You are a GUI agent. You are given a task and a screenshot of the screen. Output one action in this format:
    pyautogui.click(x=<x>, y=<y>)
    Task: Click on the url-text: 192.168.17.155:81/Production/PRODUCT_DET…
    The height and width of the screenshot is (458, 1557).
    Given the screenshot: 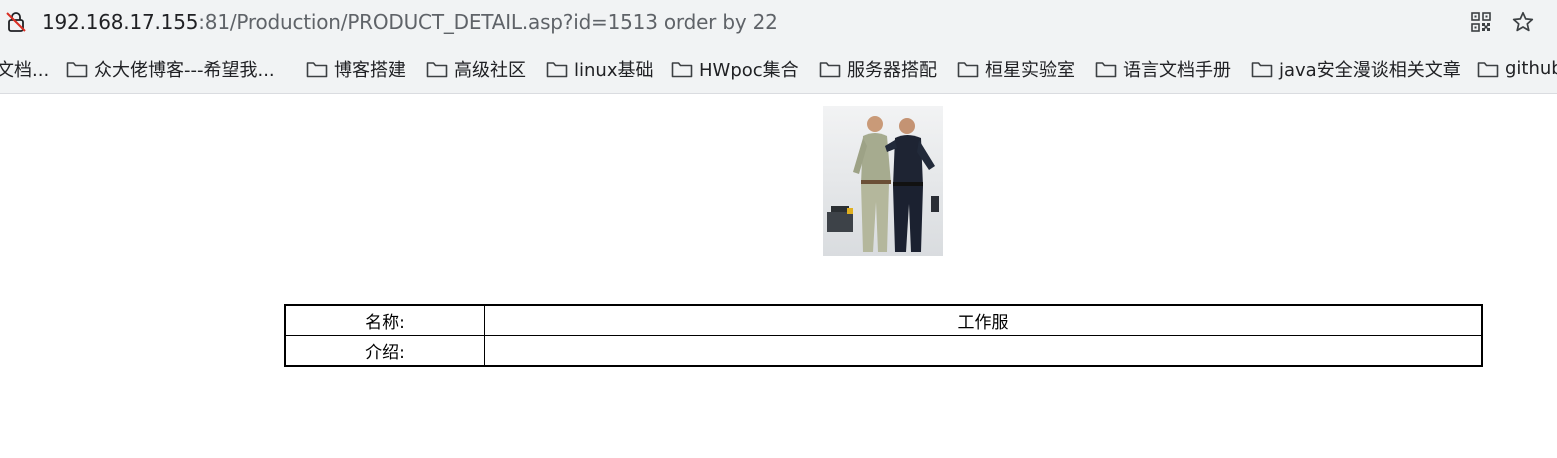 What is the action you would take?
    pyautogui.click(x=410, y=22)
    